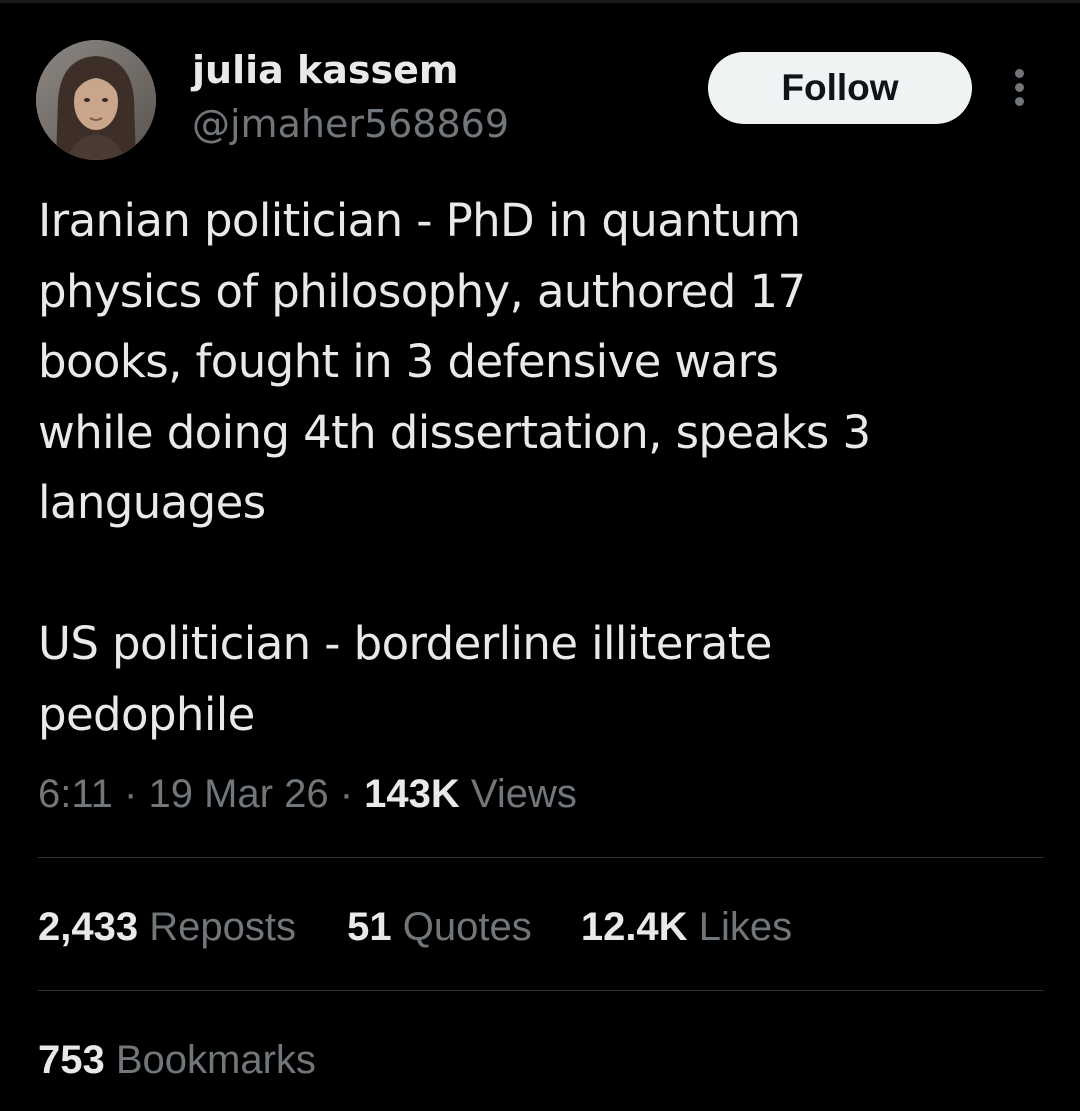  I want to click on follow-button: Follow, so click(840, 88).